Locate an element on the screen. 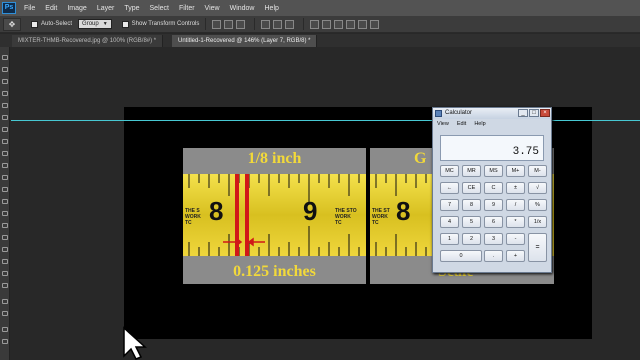  distribute-right-icon is located at coordinates (375, 24).